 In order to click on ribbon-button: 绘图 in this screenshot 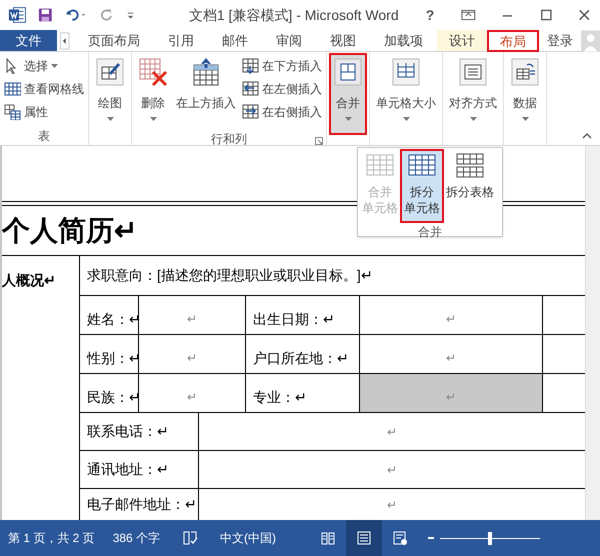, I will do `click(110, 94)`.